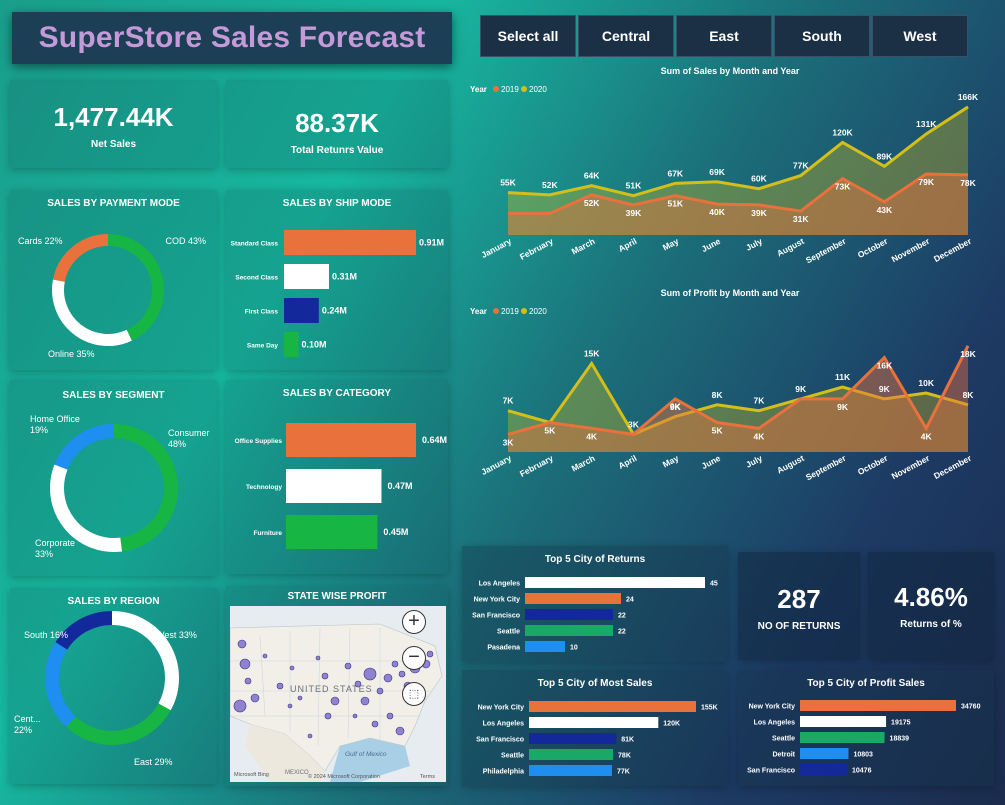 The height and width of the screenshot is (805, 1005). Describe the element at coordinates (801, 219) in the screenshot. I see `data-label: 31K` at that location.